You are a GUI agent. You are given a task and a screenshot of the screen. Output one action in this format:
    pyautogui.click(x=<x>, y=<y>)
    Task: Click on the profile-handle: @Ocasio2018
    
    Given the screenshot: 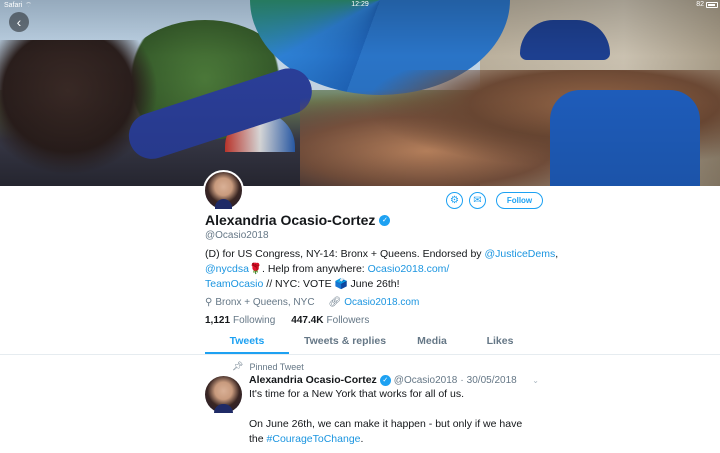 What is the action you would take?
    pyautogui.click(x=237, y=235)
    